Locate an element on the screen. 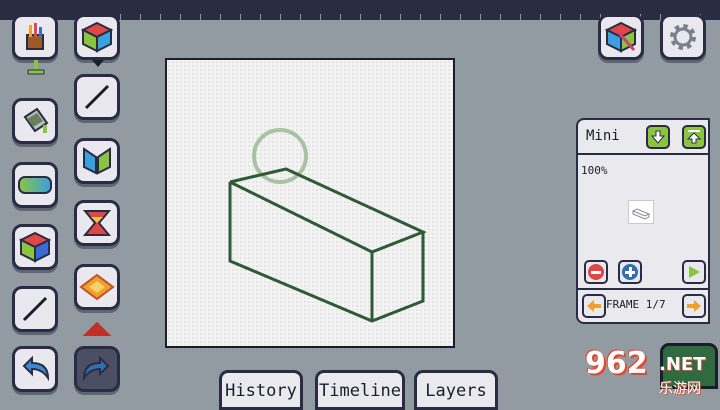  mini-zoom-label: 100% is located at coordinates (594, 170).